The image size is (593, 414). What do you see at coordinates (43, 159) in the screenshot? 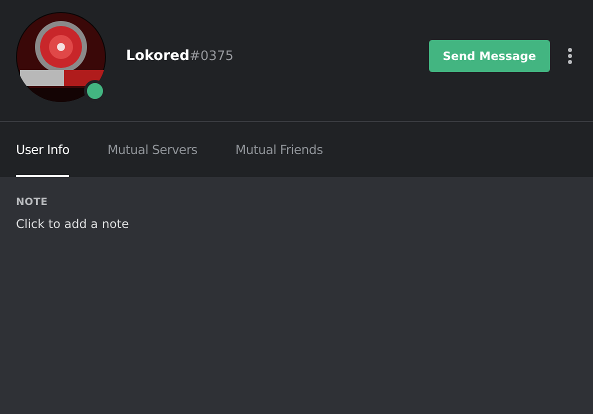
I see `tab: User Info` at bounding box center [43, 159].